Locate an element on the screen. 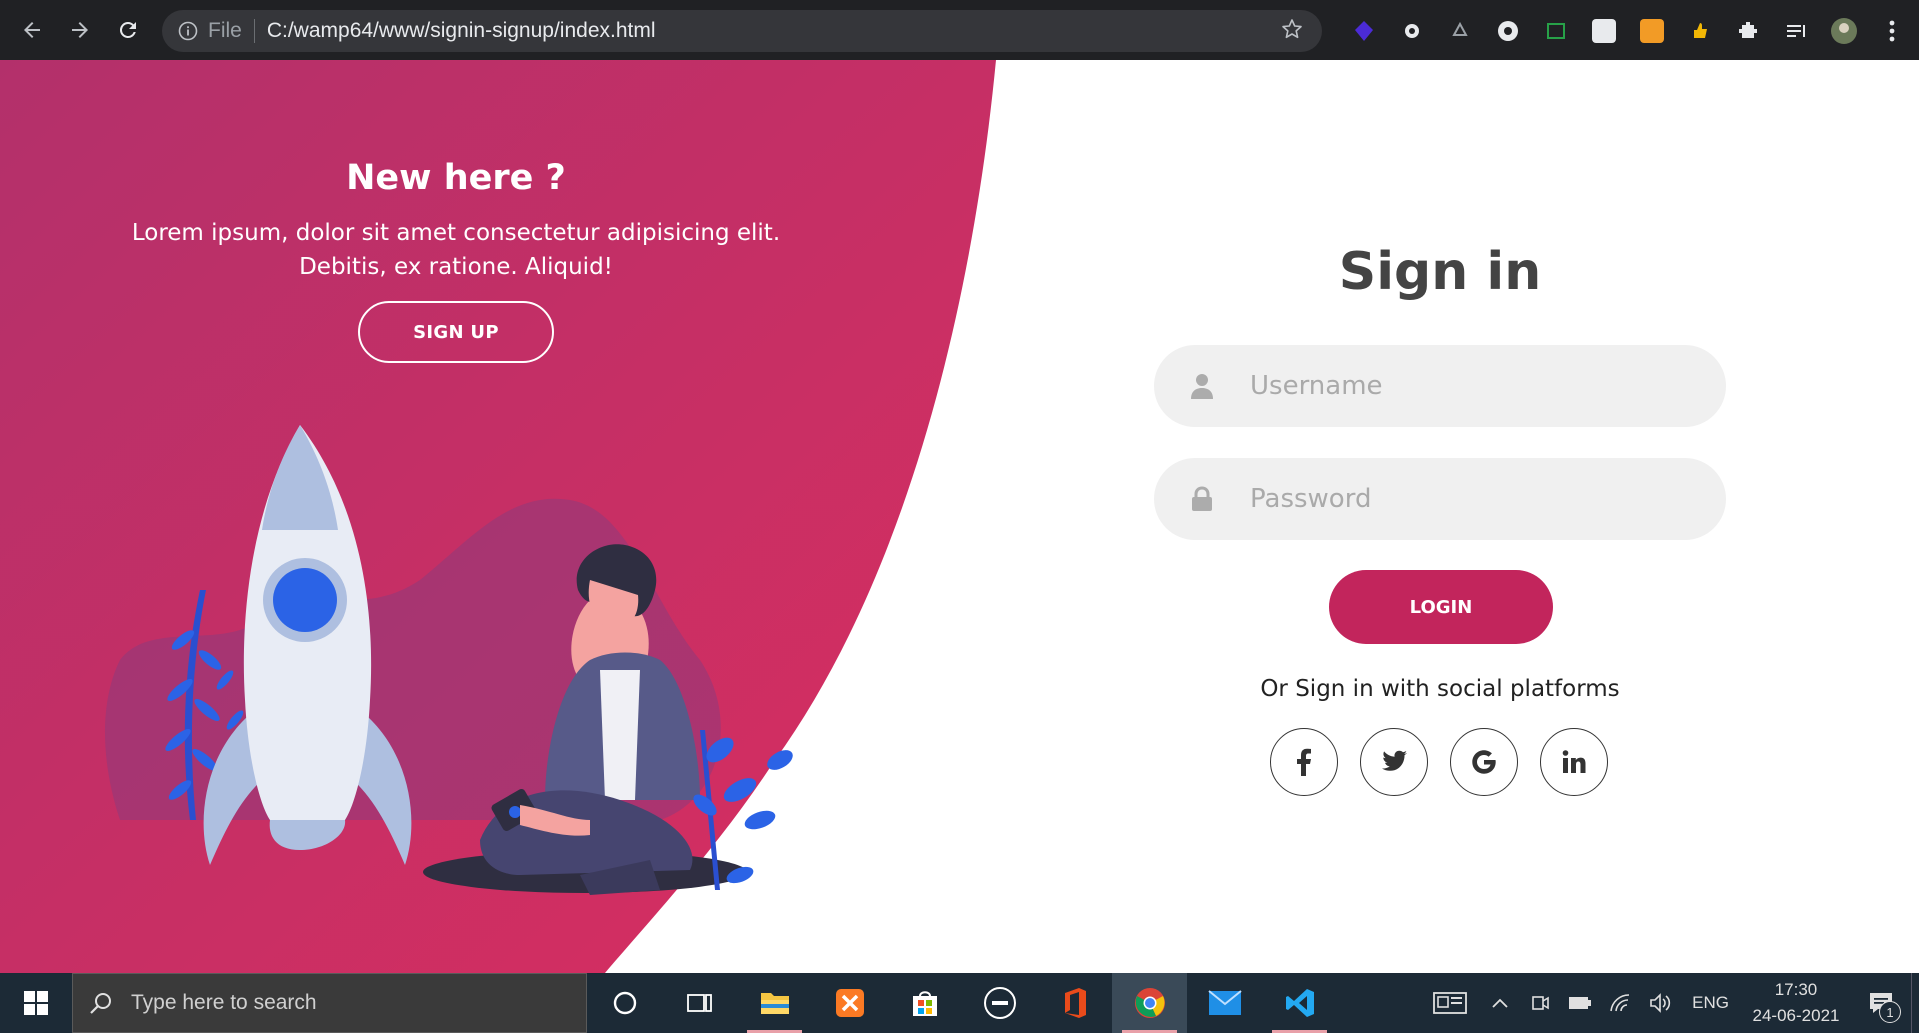  sign-in-title: Sign in is located at coordinates (1440, 272).